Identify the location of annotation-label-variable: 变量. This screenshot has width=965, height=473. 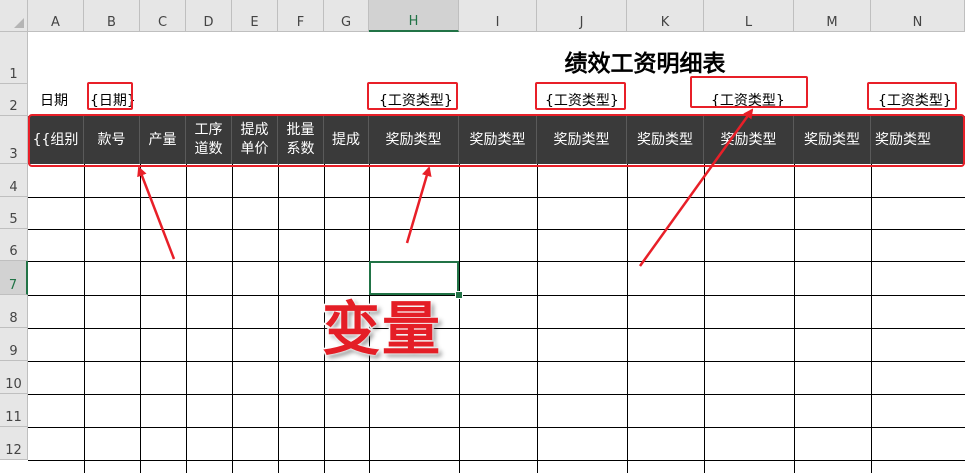
(381, 329).